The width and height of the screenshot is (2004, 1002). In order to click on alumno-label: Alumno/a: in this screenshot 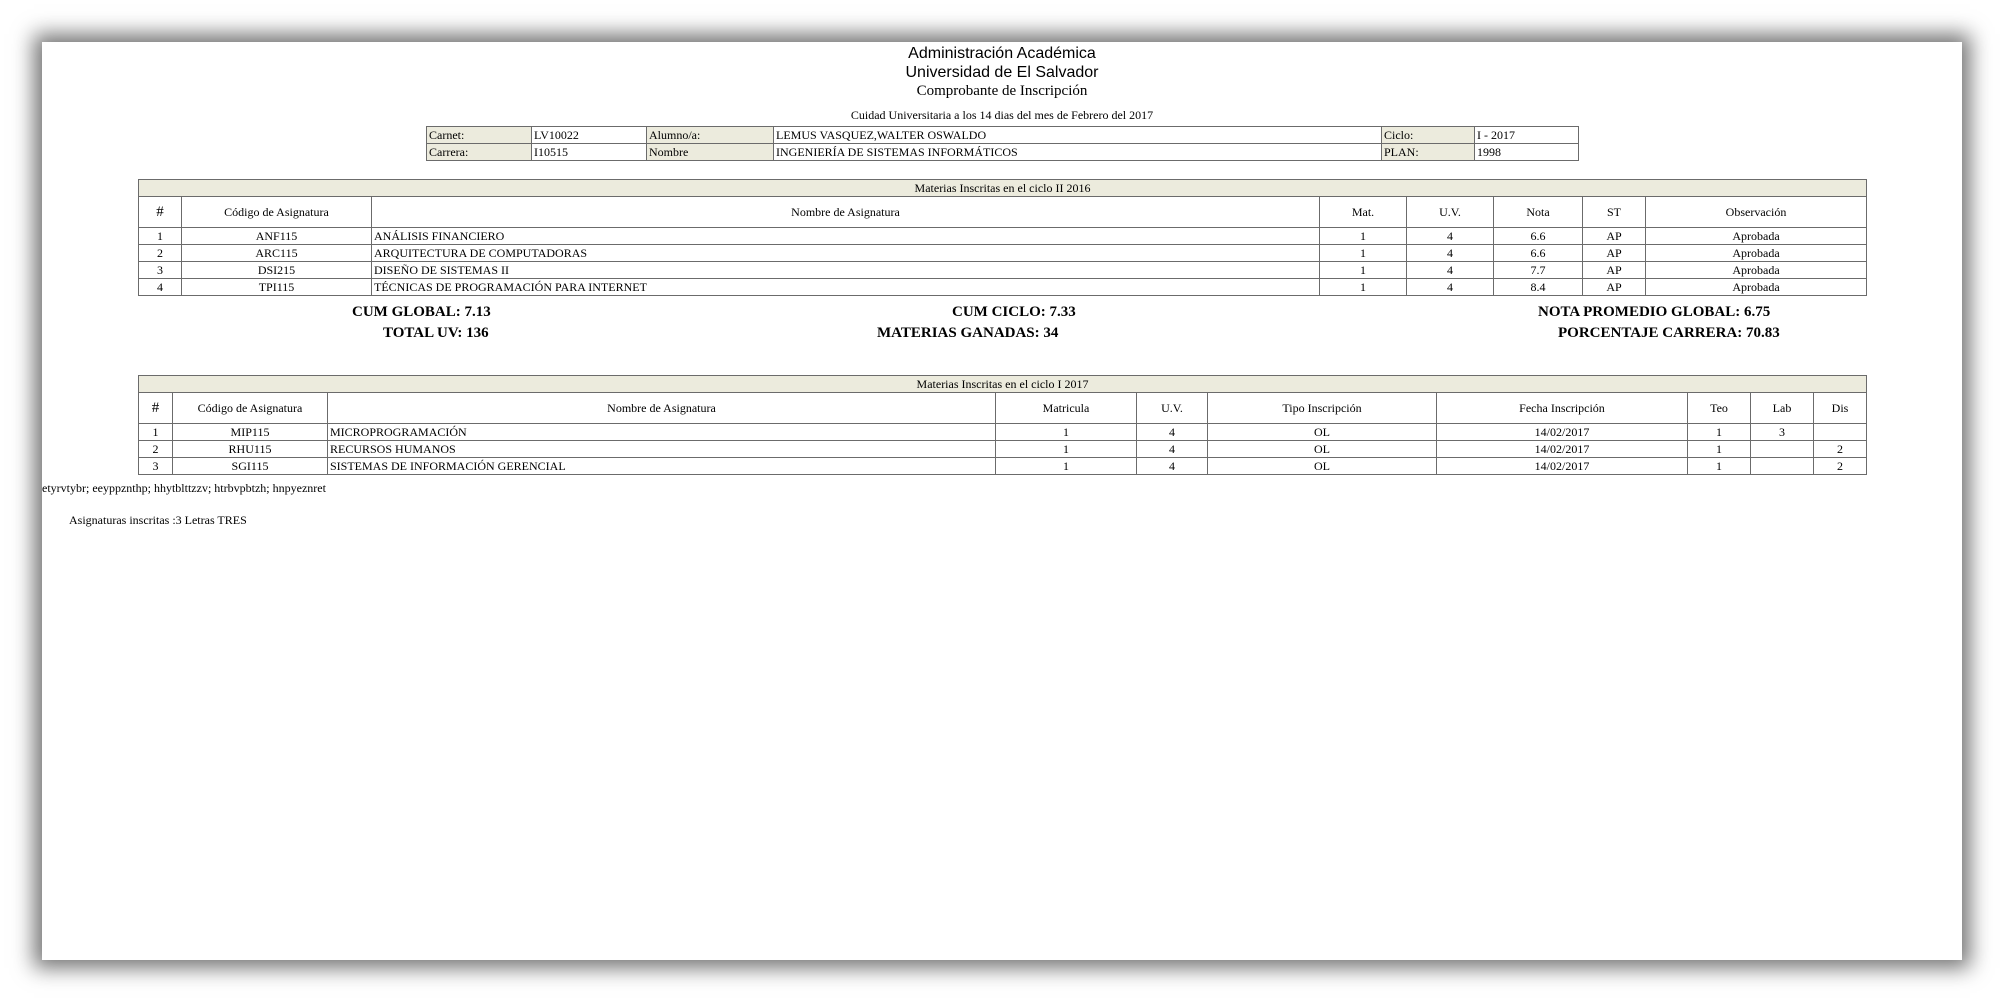, I will do `click(710, 135)`.